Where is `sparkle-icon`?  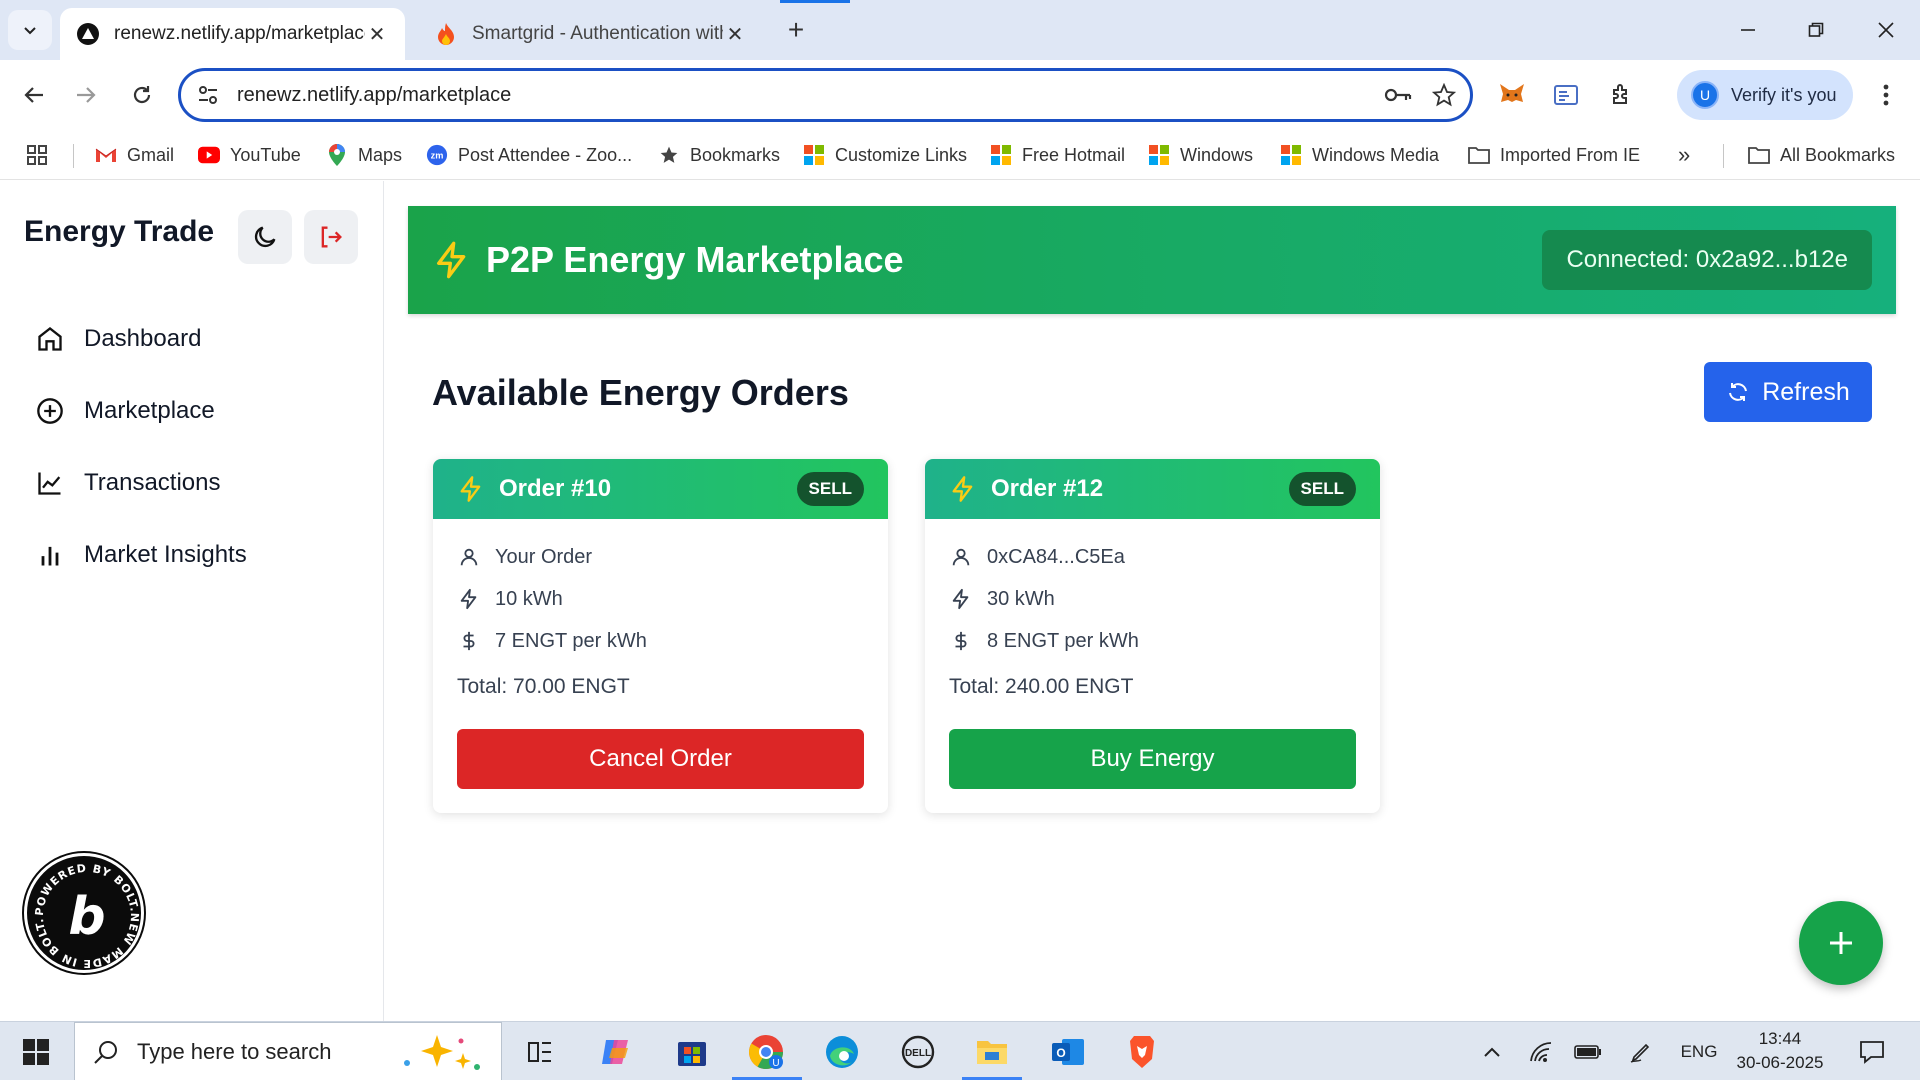 sparkle-icon is located at coordinates (442, 1056).